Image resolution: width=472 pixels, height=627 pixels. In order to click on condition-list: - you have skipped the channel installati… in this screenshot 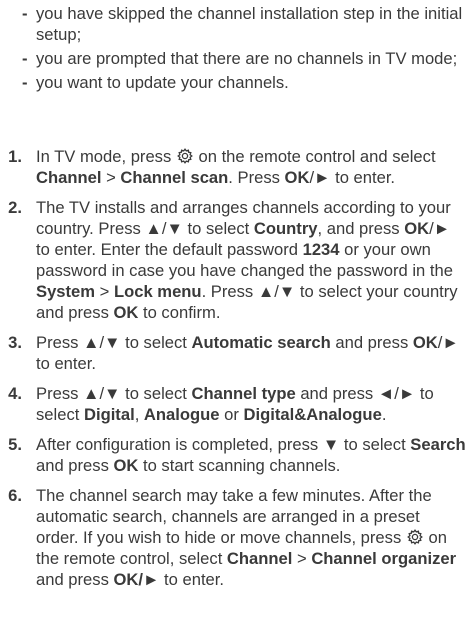, I will do `click(236, 49)`.